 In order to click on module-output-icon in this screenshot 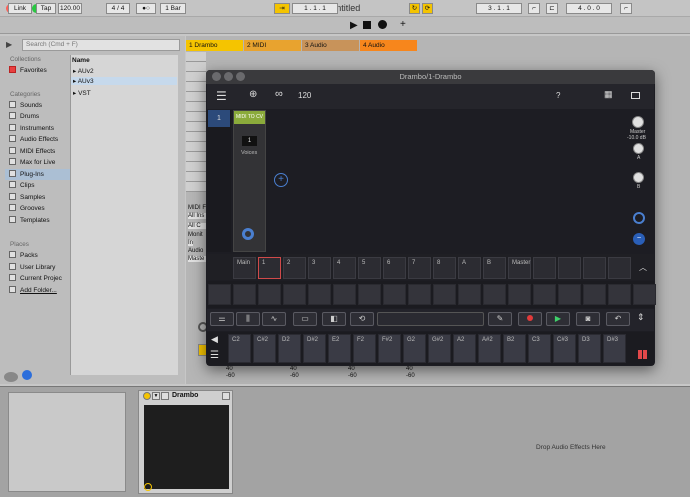, I will do `click(248, 234)`.